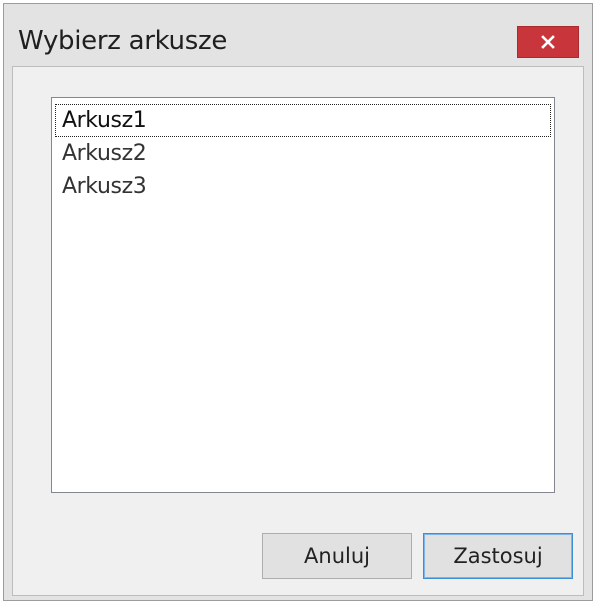 This screenshot has height=606, width=598. What do you see at coordinates (498, 556) in the screenshot?
I see `apply-button: Zastosuj` at bounding box center [498, 556].